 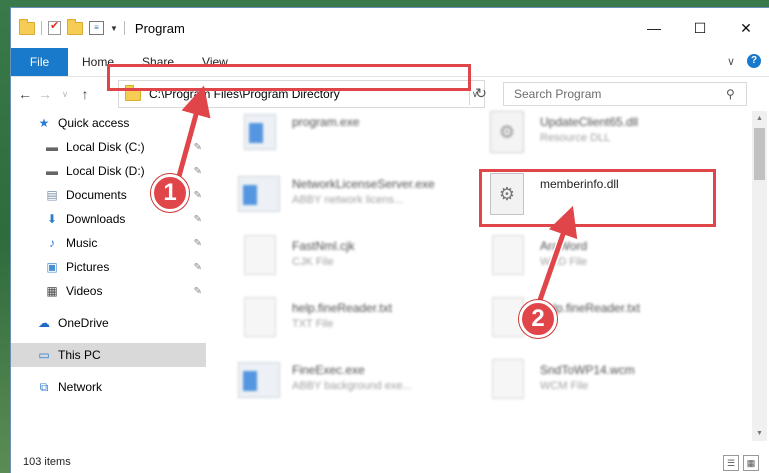 I want to click on search-input, so click(x=619, y=94).